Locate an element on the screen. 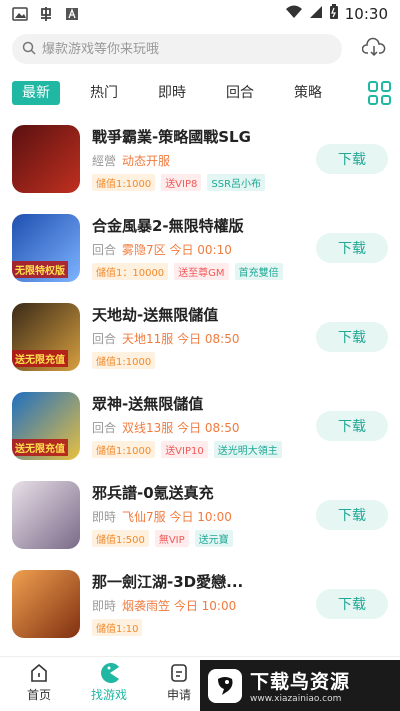 This screenshot has height=711, width=400. game-title: 眾神-送無限儲值 is located at coordinates (148, 404).